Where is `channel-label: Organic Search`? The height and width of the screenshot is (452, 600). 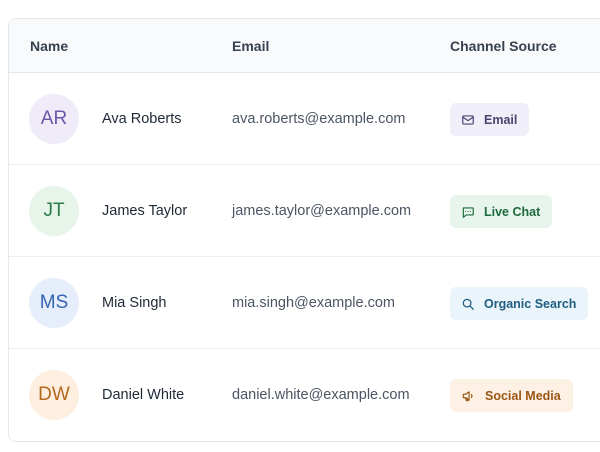
channel-label: Organic Search is located at coordinates (530, 303).